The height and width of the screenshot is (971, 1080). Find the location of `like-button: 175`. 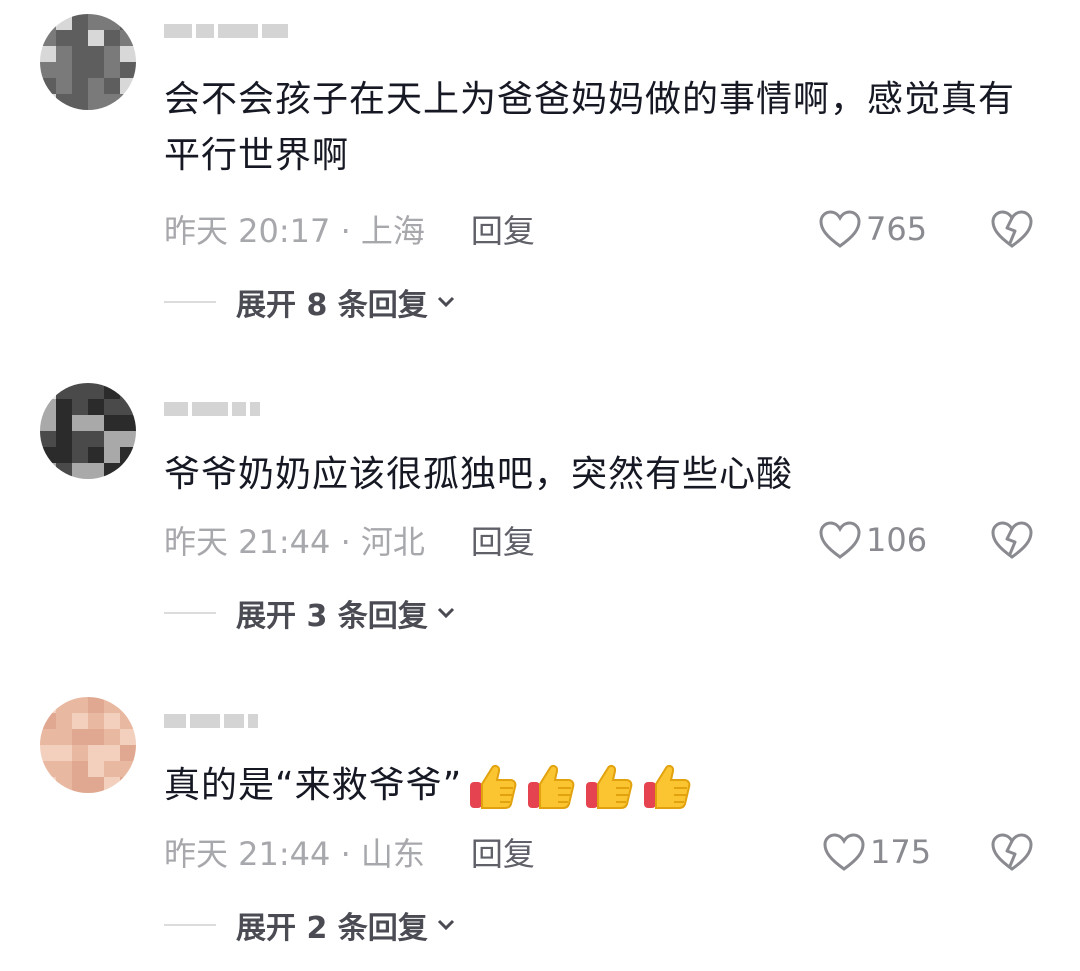

like-button: 175 is located at coordinates (876, 852).